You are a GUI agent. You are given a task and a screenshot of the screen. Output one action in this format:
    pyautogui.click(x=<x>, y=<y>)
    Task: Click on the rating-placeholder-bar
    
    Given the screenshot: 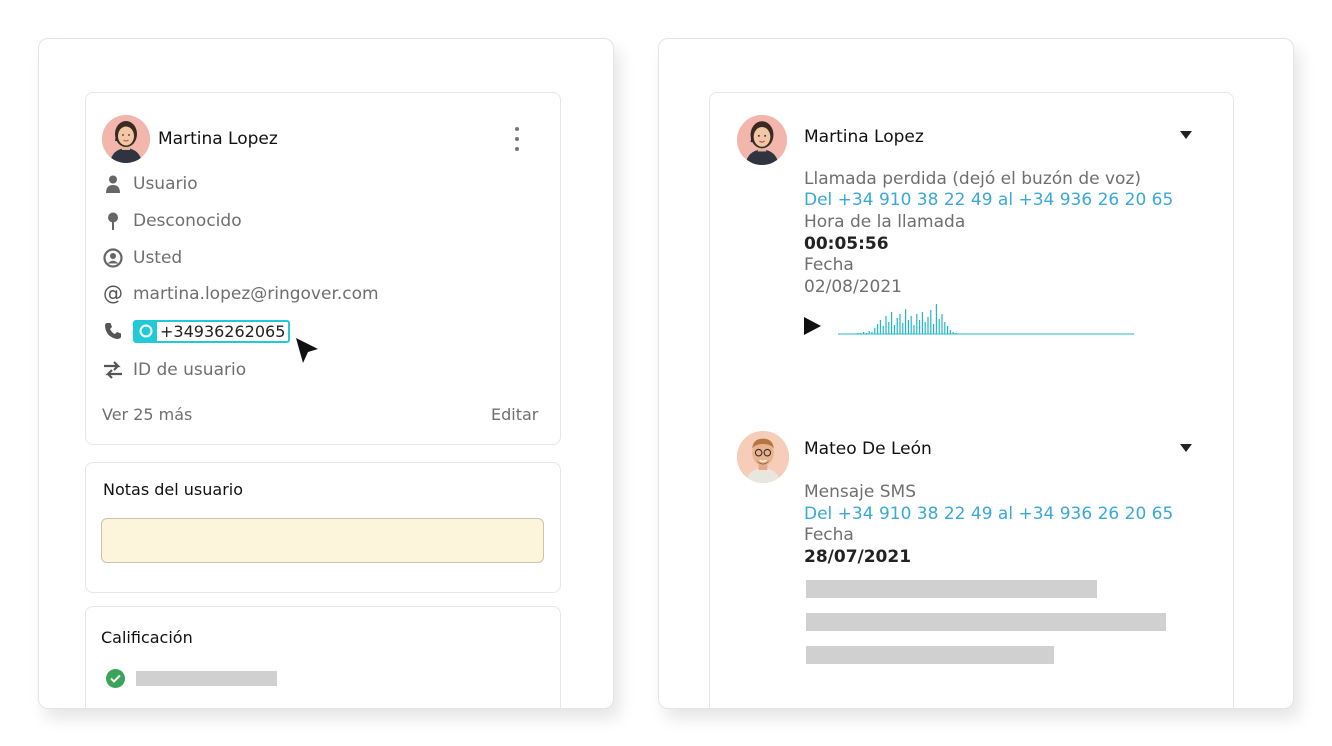 What is the action you would take?
    pyautogui.click(x=206, y=678)
    